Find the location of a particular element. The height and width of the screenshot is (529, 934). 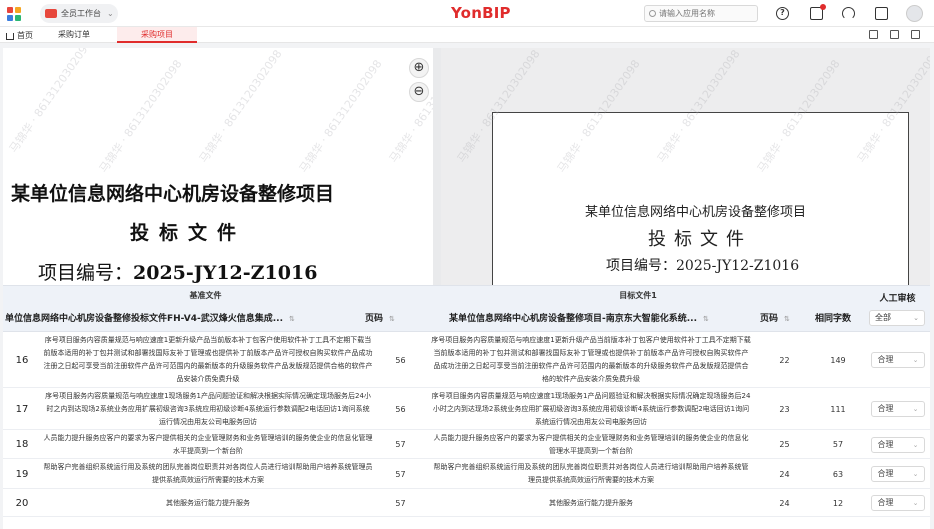

similar-count-cell: 57 is located at coordinates (838, 444).